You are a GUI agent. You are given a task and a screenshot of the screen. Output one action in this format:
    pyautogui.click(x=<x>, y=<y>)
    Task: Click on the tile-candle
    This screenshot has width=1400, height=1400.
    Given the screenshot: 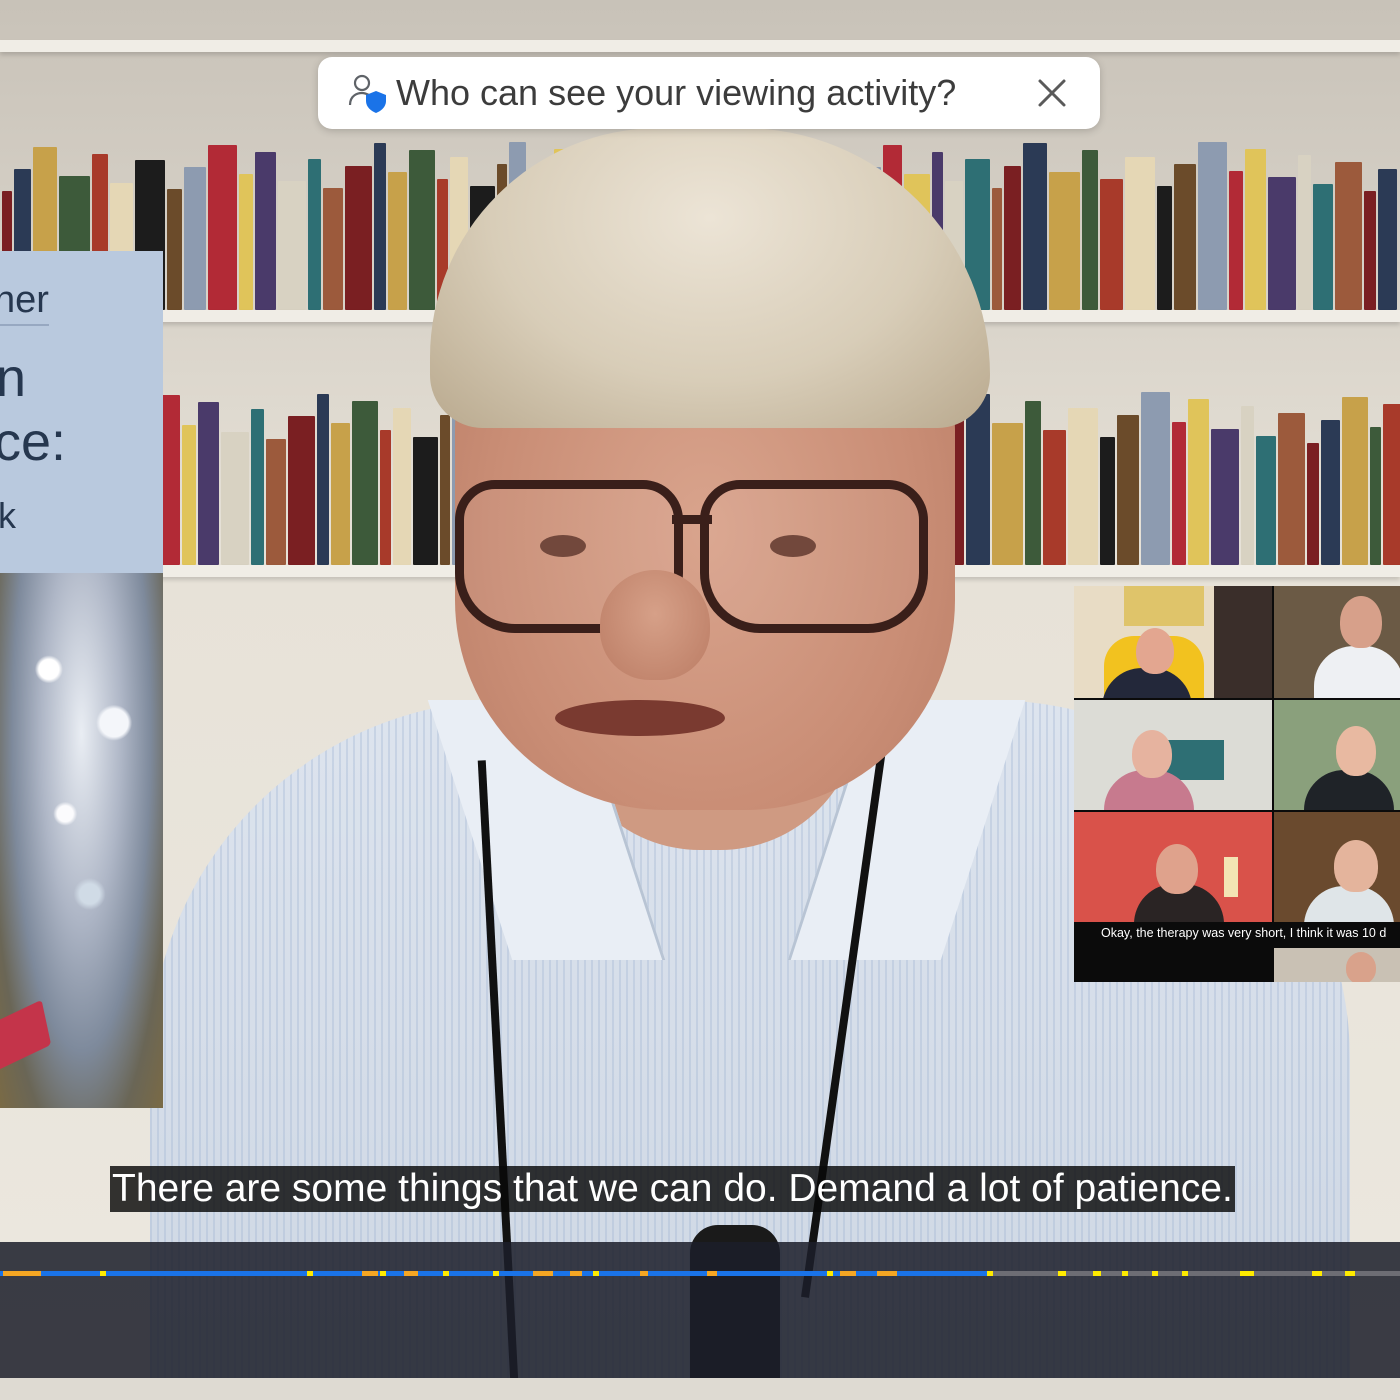 What is the action you would take?
    pyautogui.click(x=1231, y=877)
    